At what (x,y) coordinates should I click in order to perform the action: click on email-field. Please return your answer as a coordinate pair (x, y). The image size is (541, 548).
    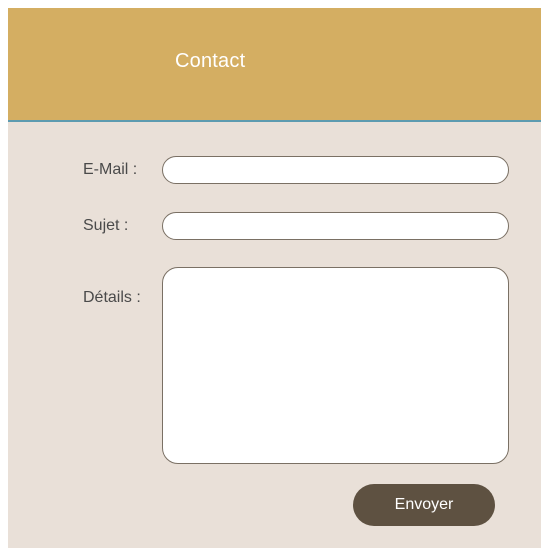
    Looking at the image, I should click on (335, 170).